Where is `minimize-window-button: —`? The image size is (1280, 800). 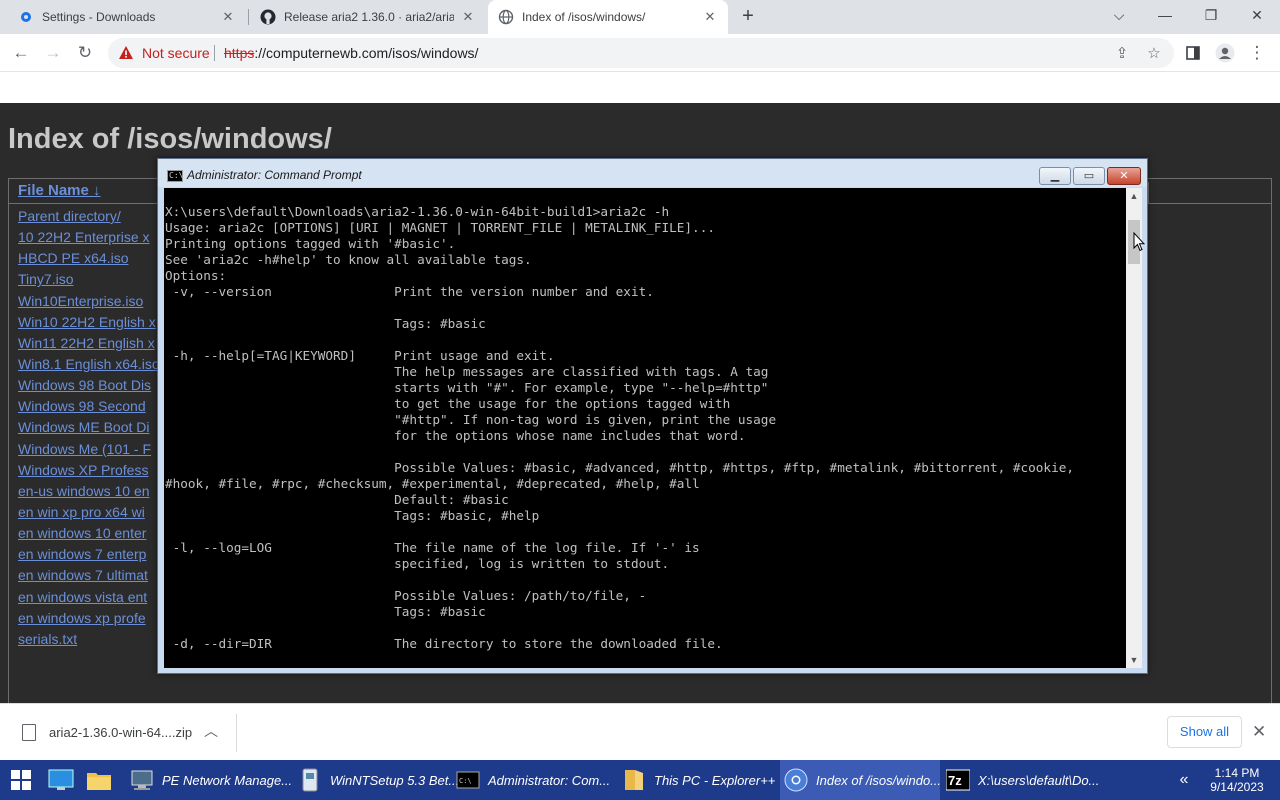 minimize-window-button: — is located at coordinates (1165, 15).